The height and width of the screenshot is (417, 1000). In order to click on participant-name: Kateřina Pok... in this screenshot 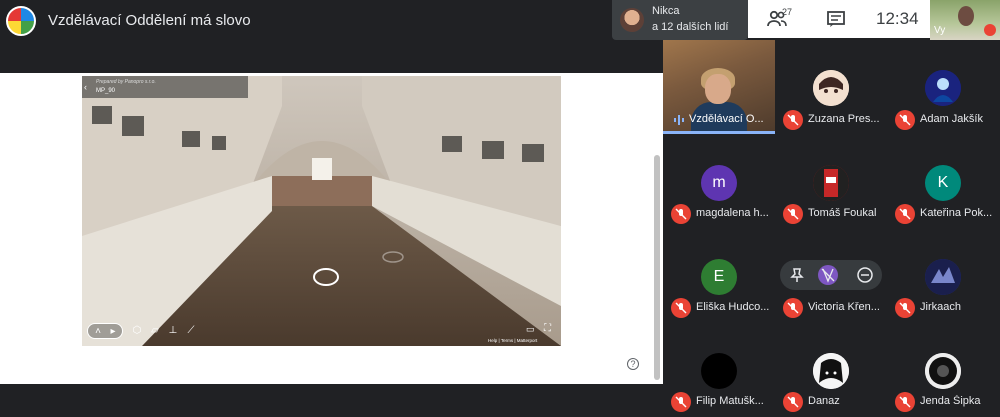, I will do `click(956, 213)`.